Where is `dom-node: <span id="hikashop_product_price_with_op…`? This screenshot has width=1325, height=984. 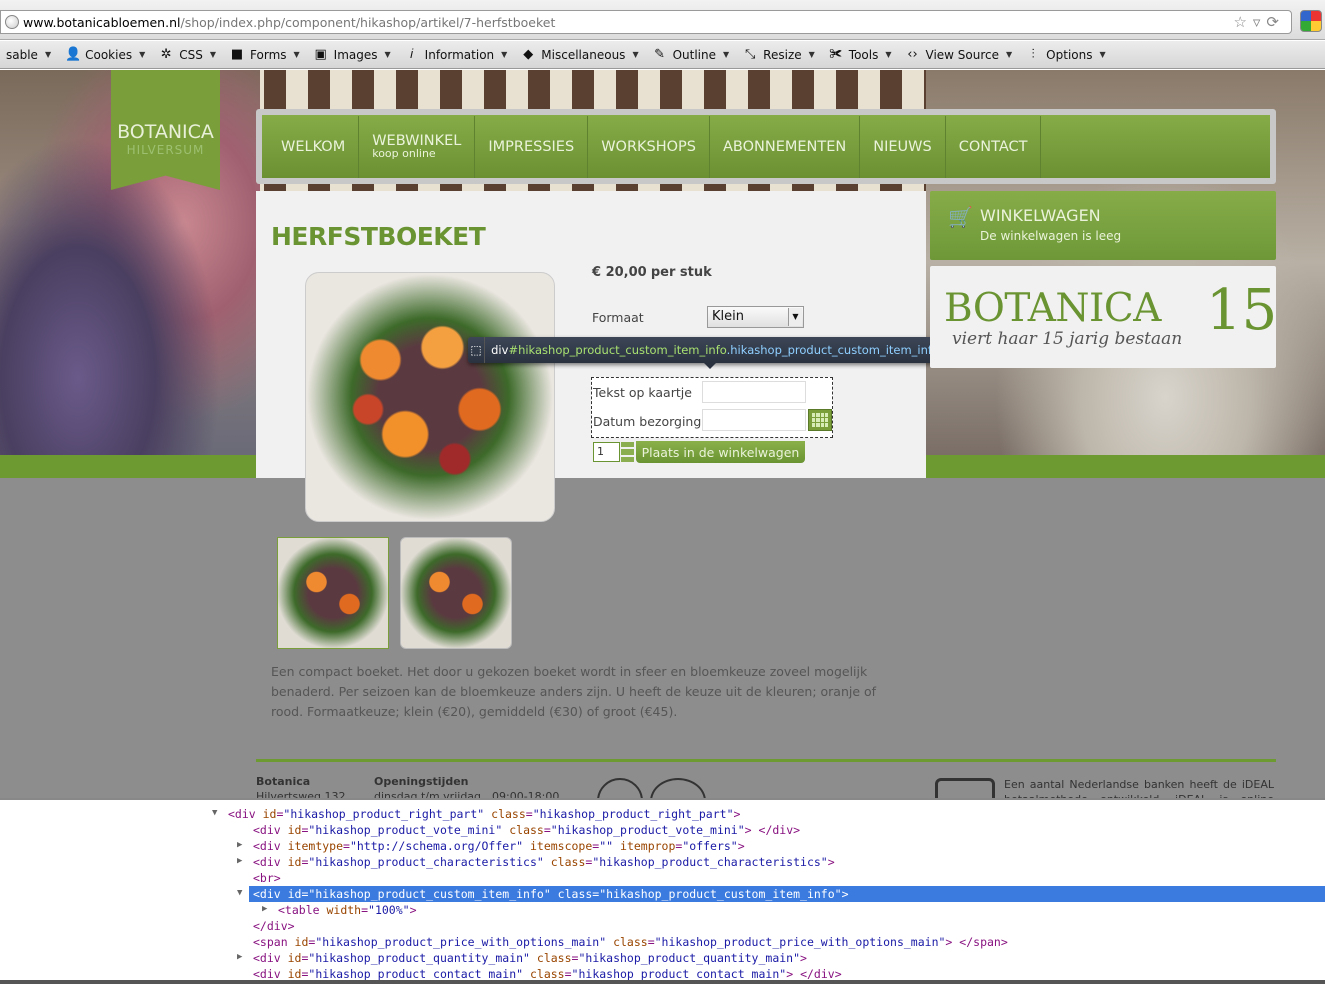 dom-node: <span id="hikashop_product_price_with_op… is located at coordinates (630, 942).